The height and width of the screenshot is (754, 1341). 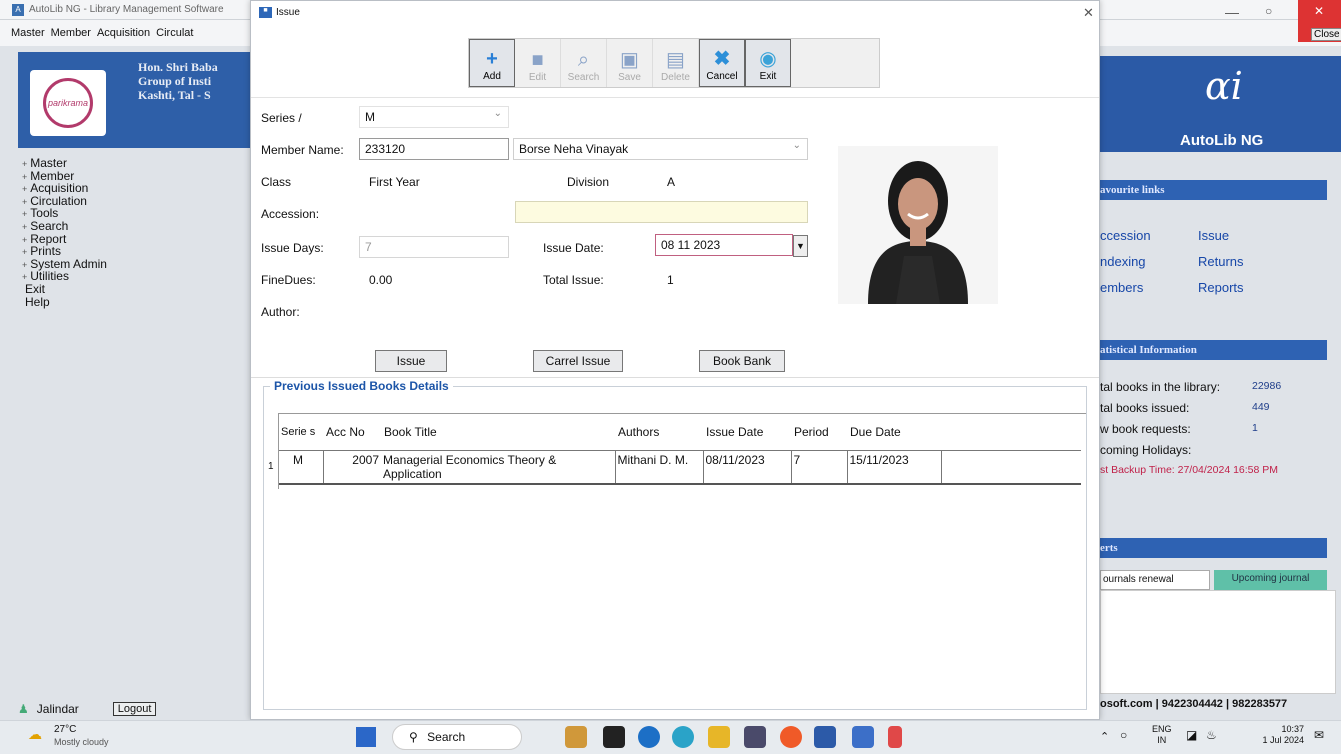 I want to click on search-button: ⌕ Search, so click(x=584, y=63).